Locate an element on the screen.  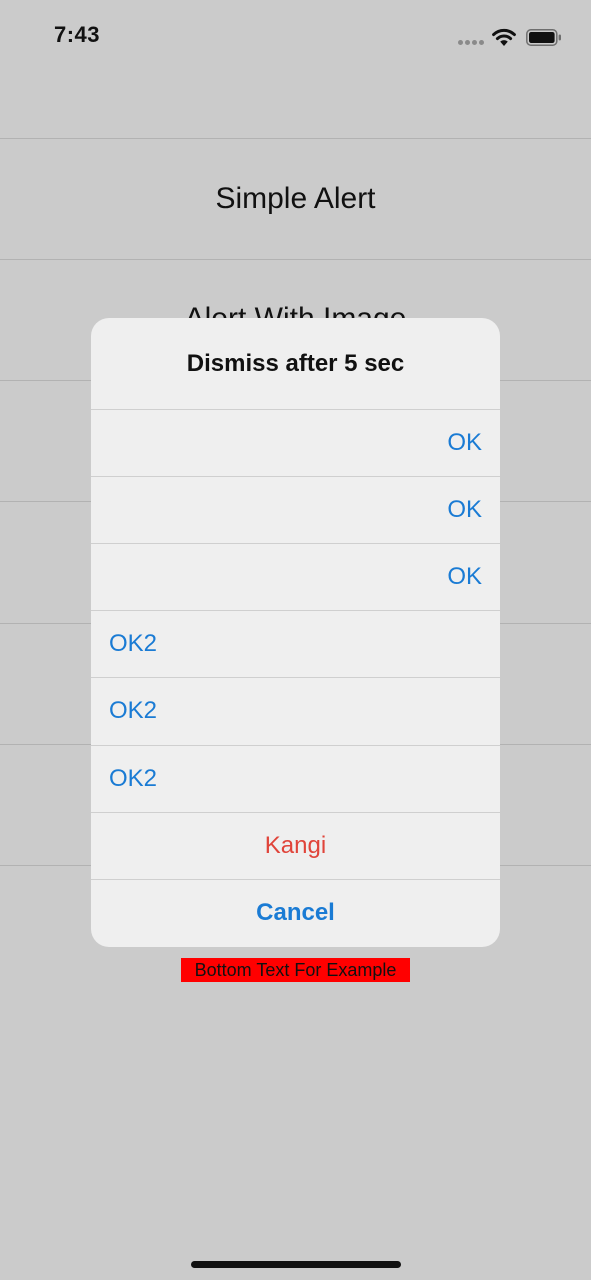
wifi-icon is located at coordinates (504, 37).